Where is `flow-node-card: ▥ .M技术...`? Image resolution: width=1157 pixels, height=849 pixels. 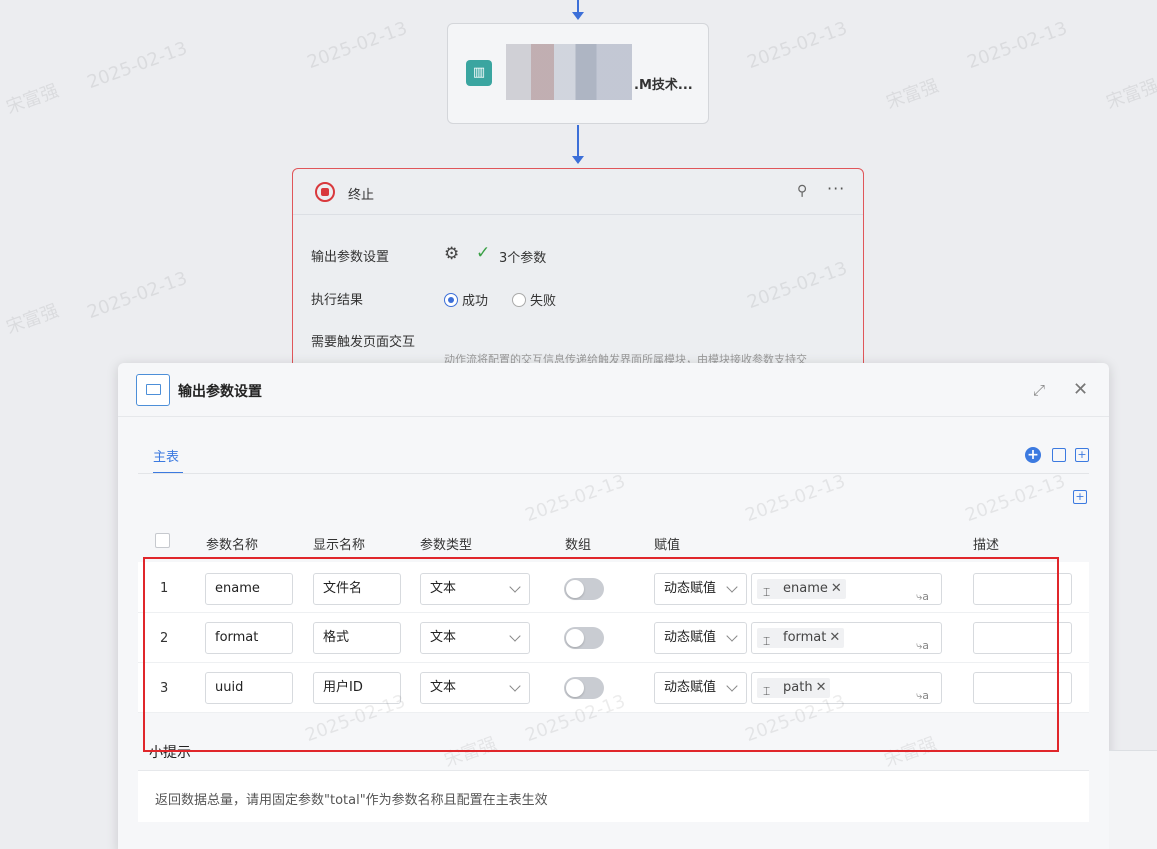 flow-node-card: ▥ .M技术... is located at coordinates (578, 73).